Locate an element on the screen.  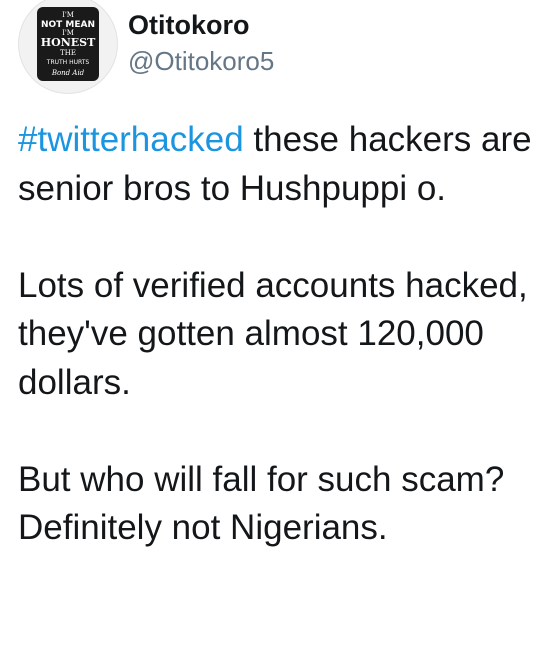
avatar-text-5: THE is located at coordinates (68, 53).